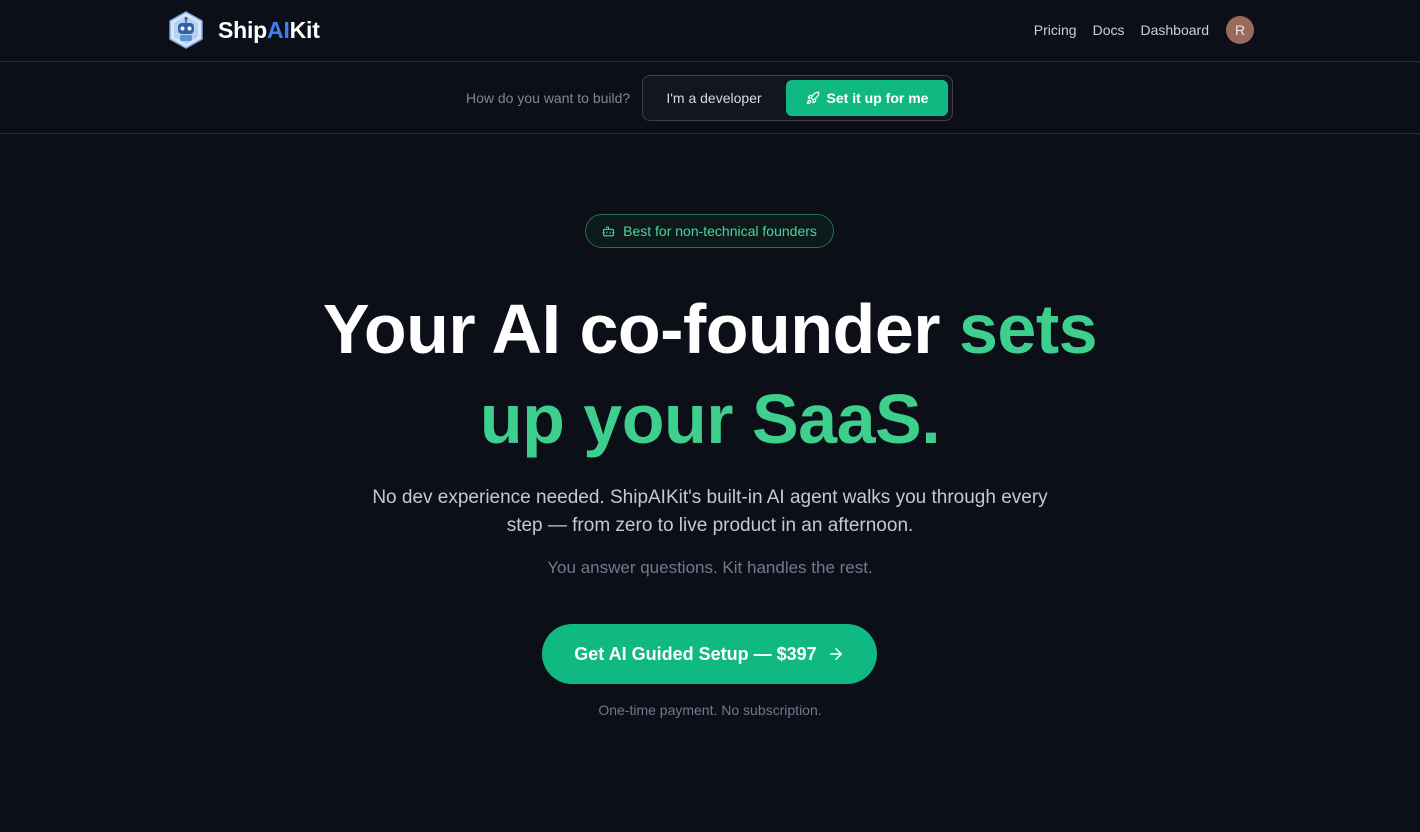  I want to click on audience-badge: Best for non-technical founders, so click(709, 231).